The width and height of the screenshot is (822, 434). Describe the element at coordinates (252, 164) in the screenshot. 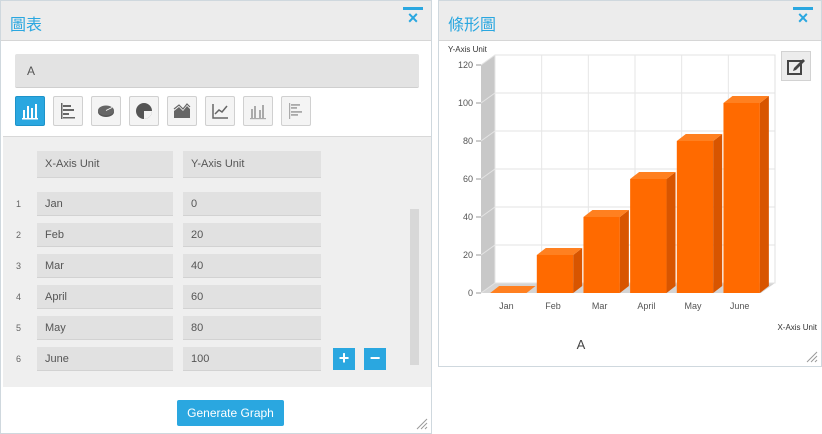

I see `y-axis-unit-header: Y-Axis Unit` at that location.